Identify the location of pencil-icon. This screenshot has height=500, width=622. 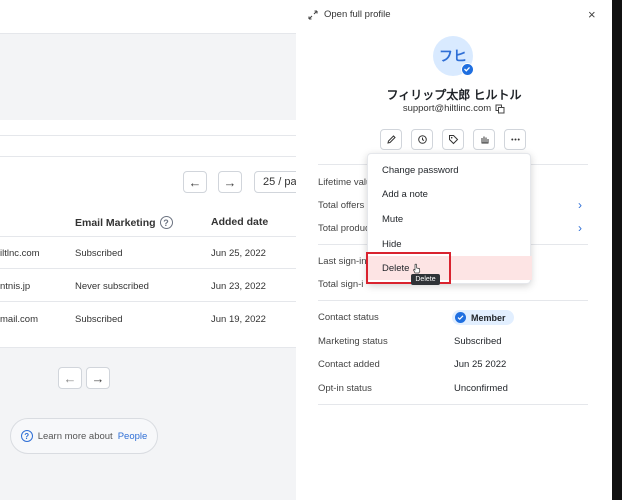
(391, 139).